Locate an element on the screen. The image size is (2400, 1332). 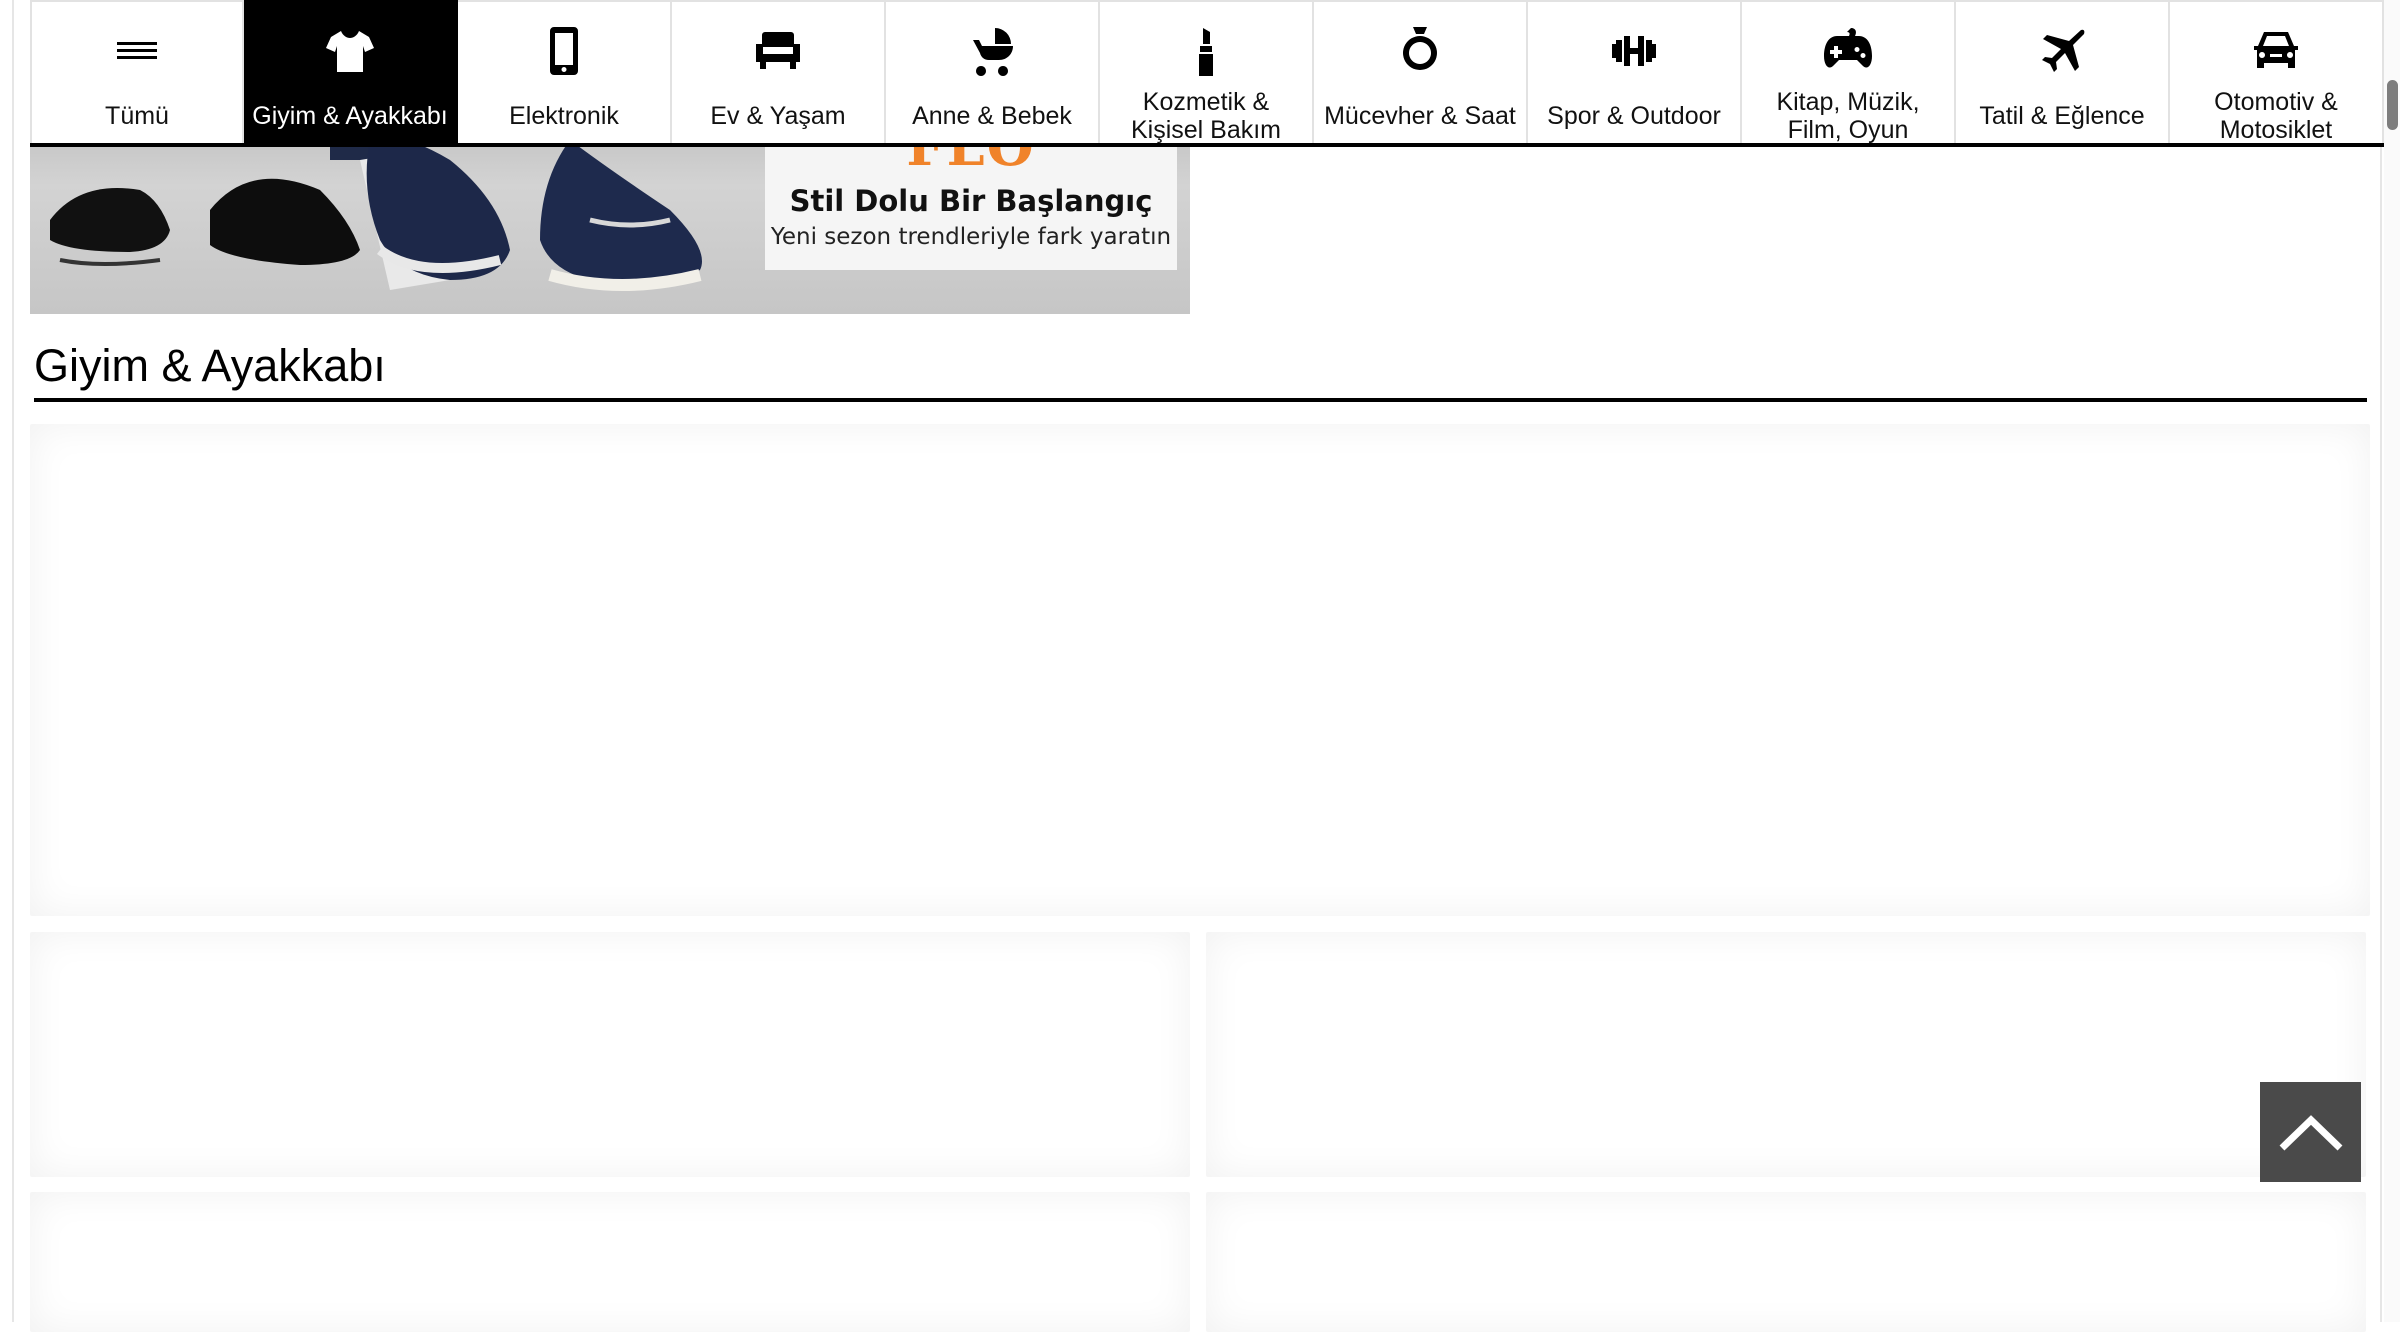
category-tab-automotive: Otomotiv & Motosiklet is located at coordinates (2277, 72).